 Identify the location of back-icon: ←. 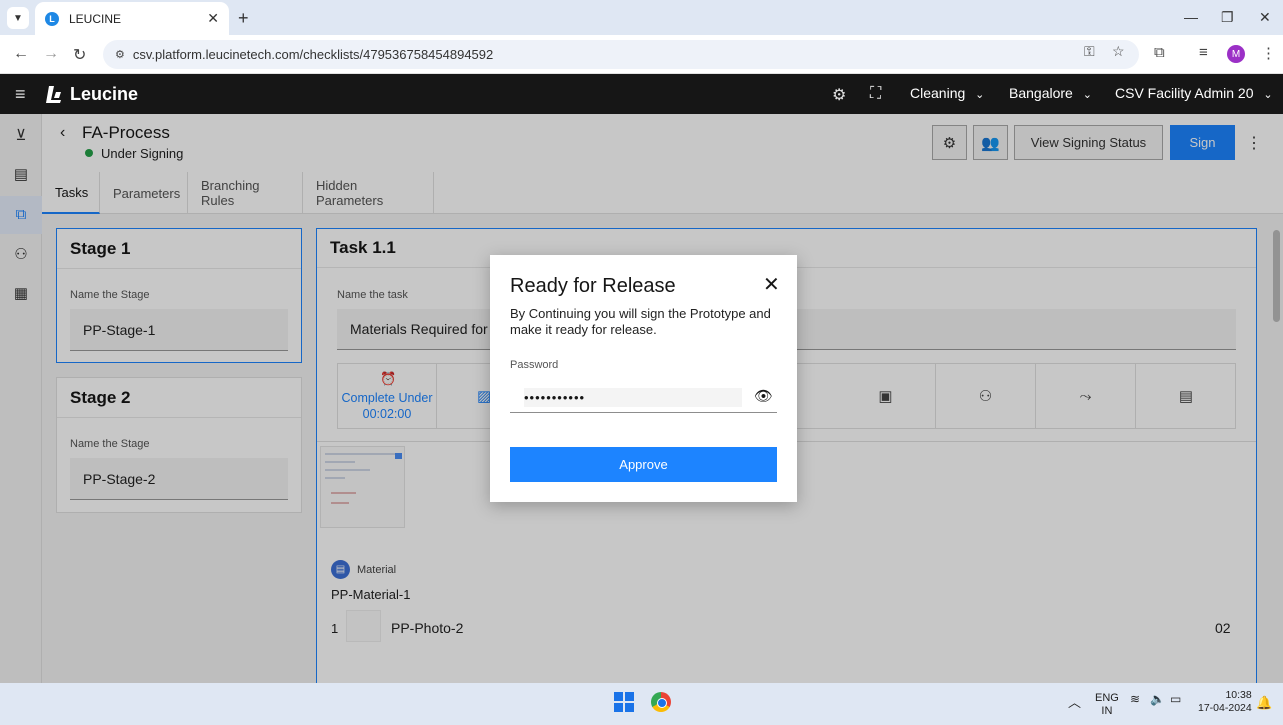
(21, 54).